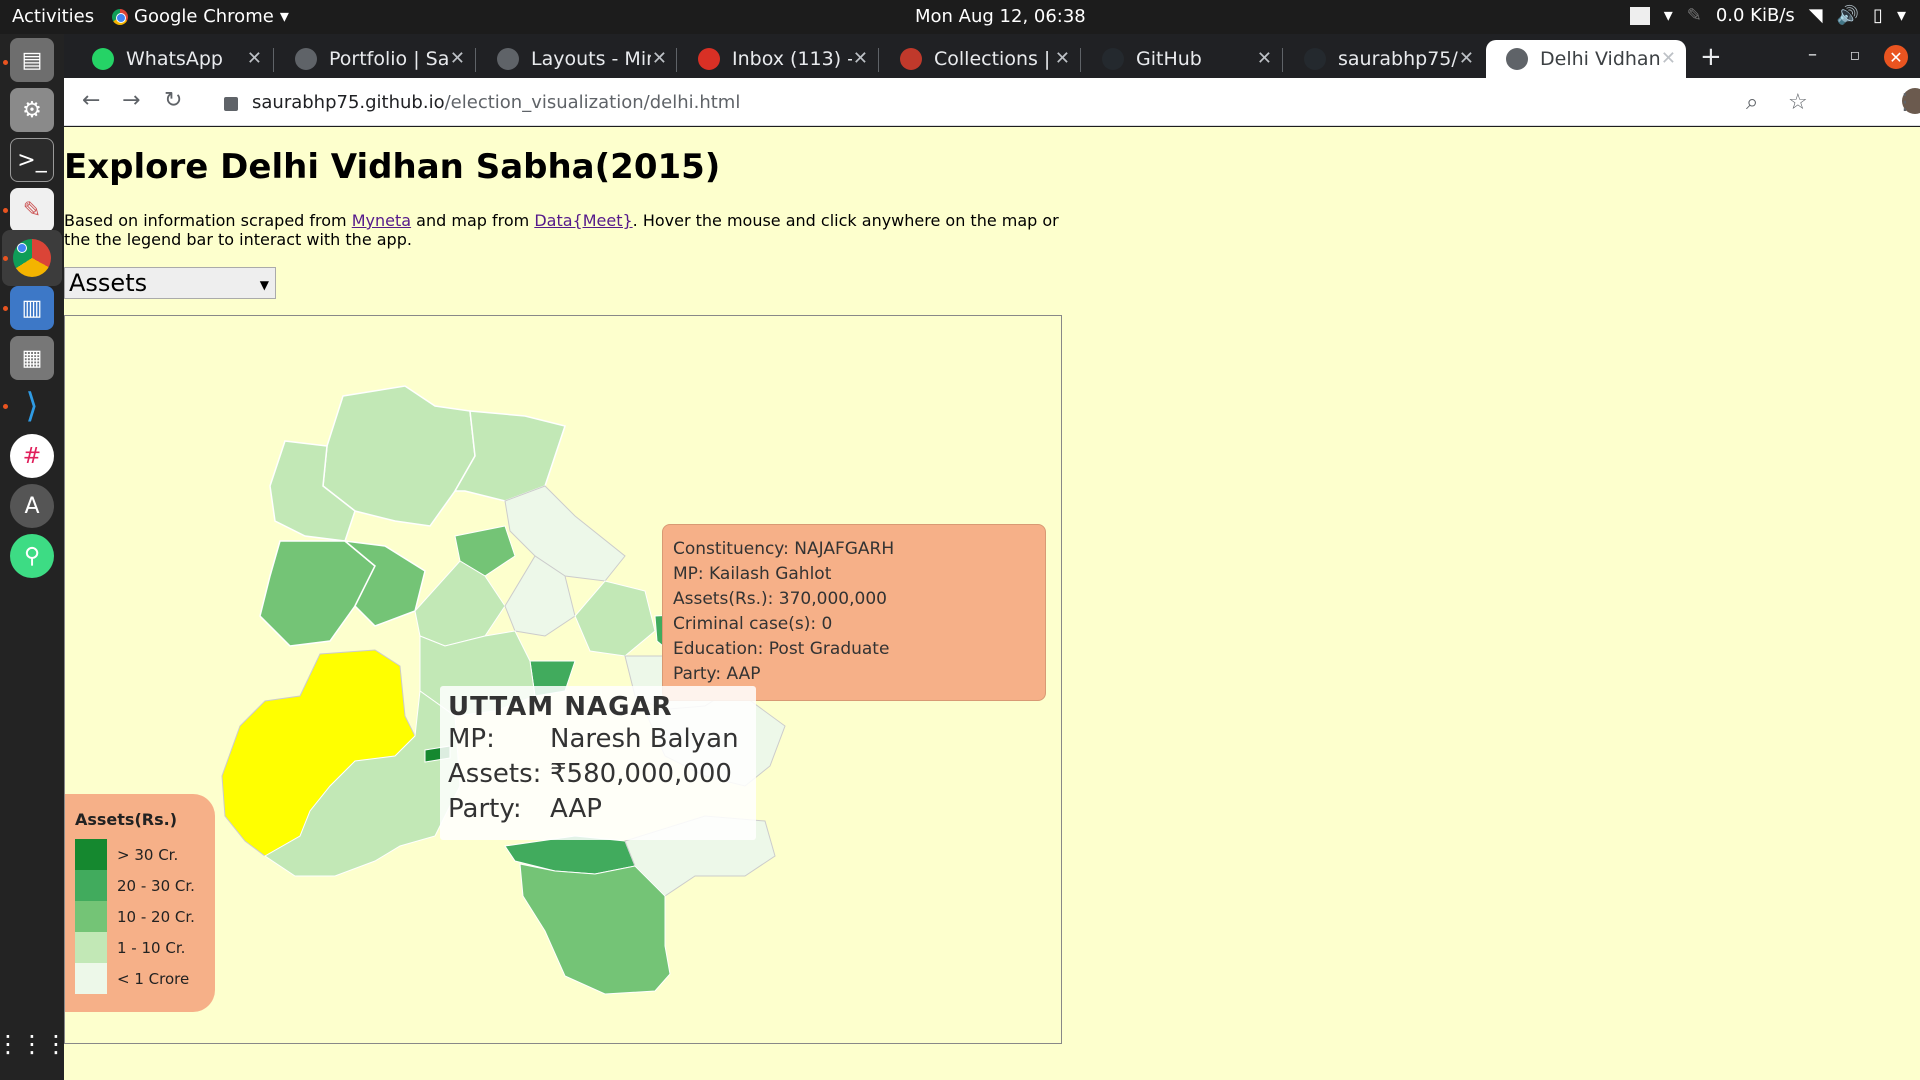 This screenshot has width=1920, height=1080. I want to click on tab-6: GitHub ✕, so click(1182, 59).